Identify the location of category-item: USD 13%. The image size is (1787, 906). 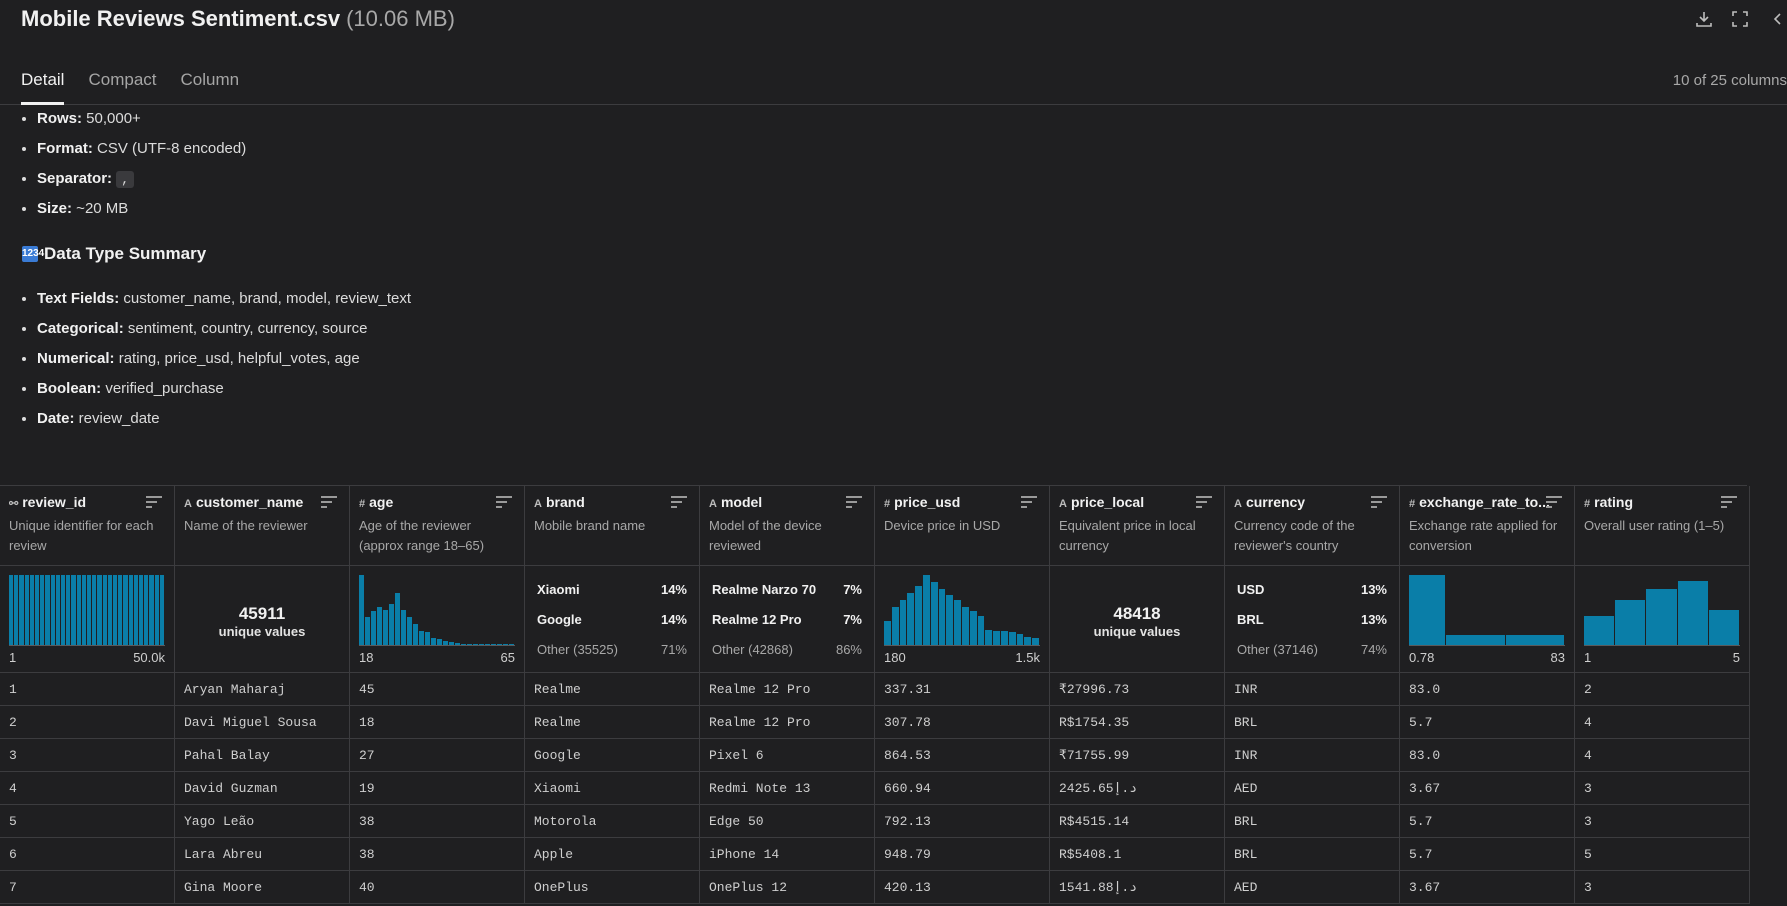
(1312, 597).